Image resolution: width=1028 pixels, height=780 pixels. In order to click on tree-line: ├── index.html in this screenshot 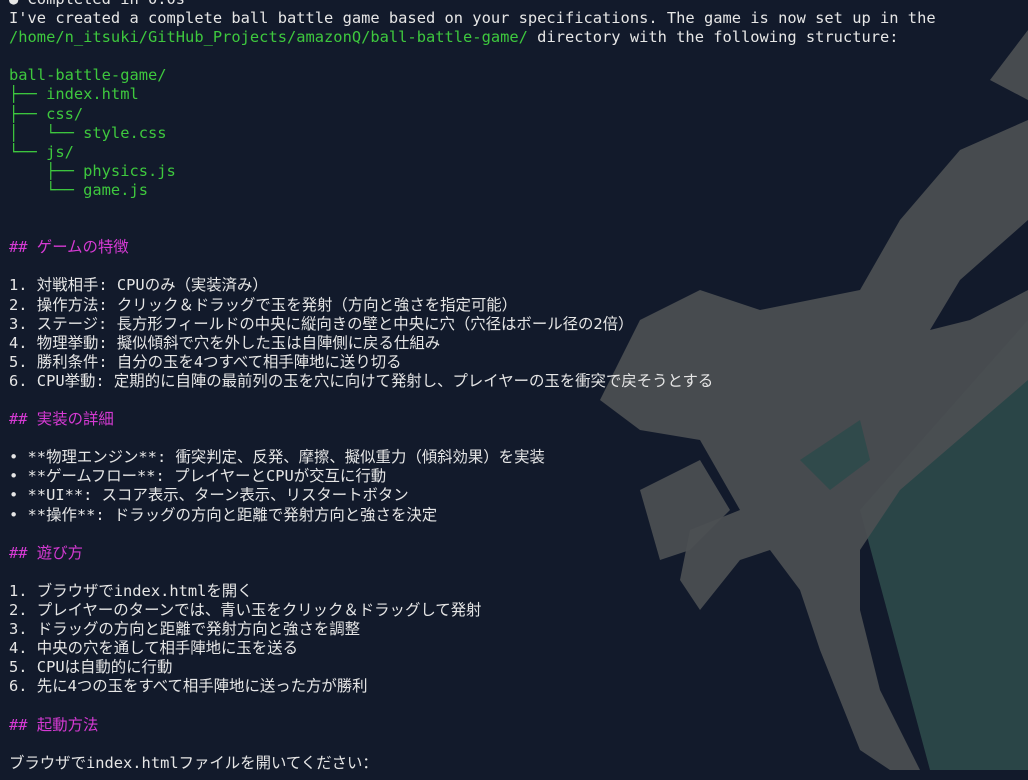, I will do `click(74, 94)`.